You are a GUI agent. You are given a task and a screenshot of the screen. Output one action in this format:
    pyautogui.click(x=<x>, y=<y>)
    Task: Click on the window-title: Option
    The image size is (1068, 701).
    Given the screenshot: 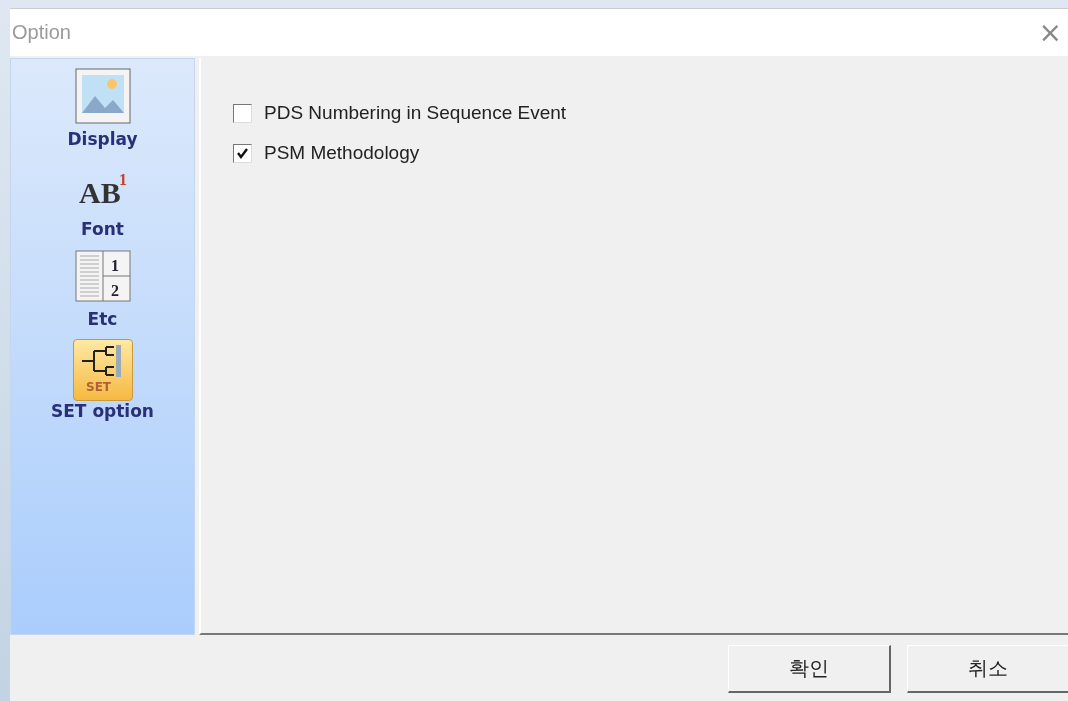 What is the action you would take?
    pyautogui.click(x=41, y=32)
    